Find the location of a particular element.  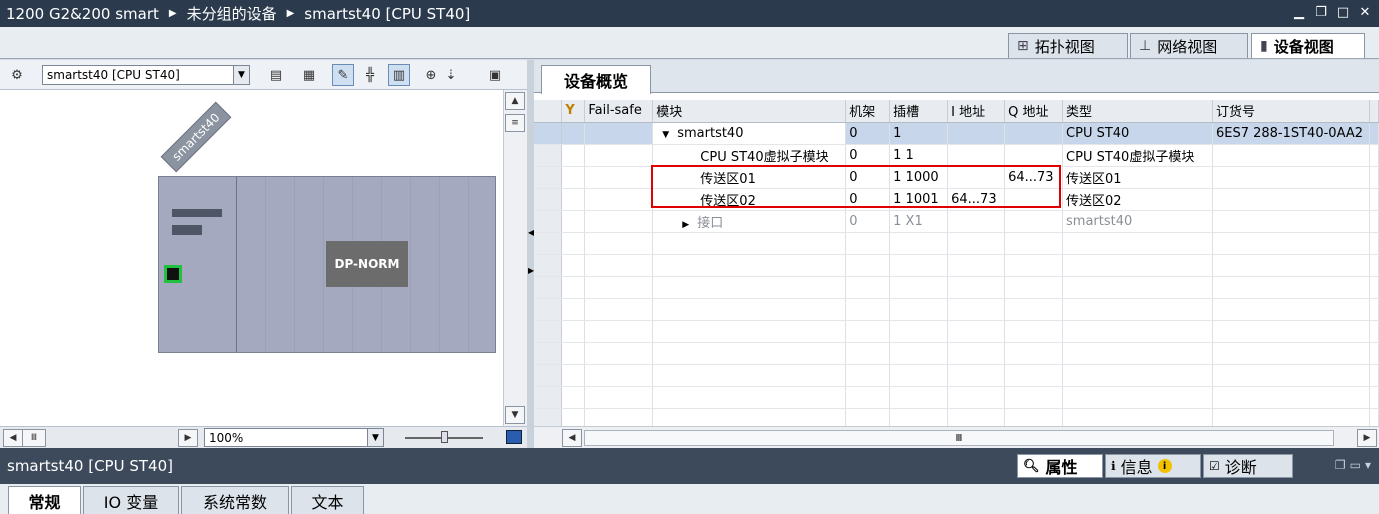

title-project: 1200 G2&200 smart is located at coordinates (82, 13).